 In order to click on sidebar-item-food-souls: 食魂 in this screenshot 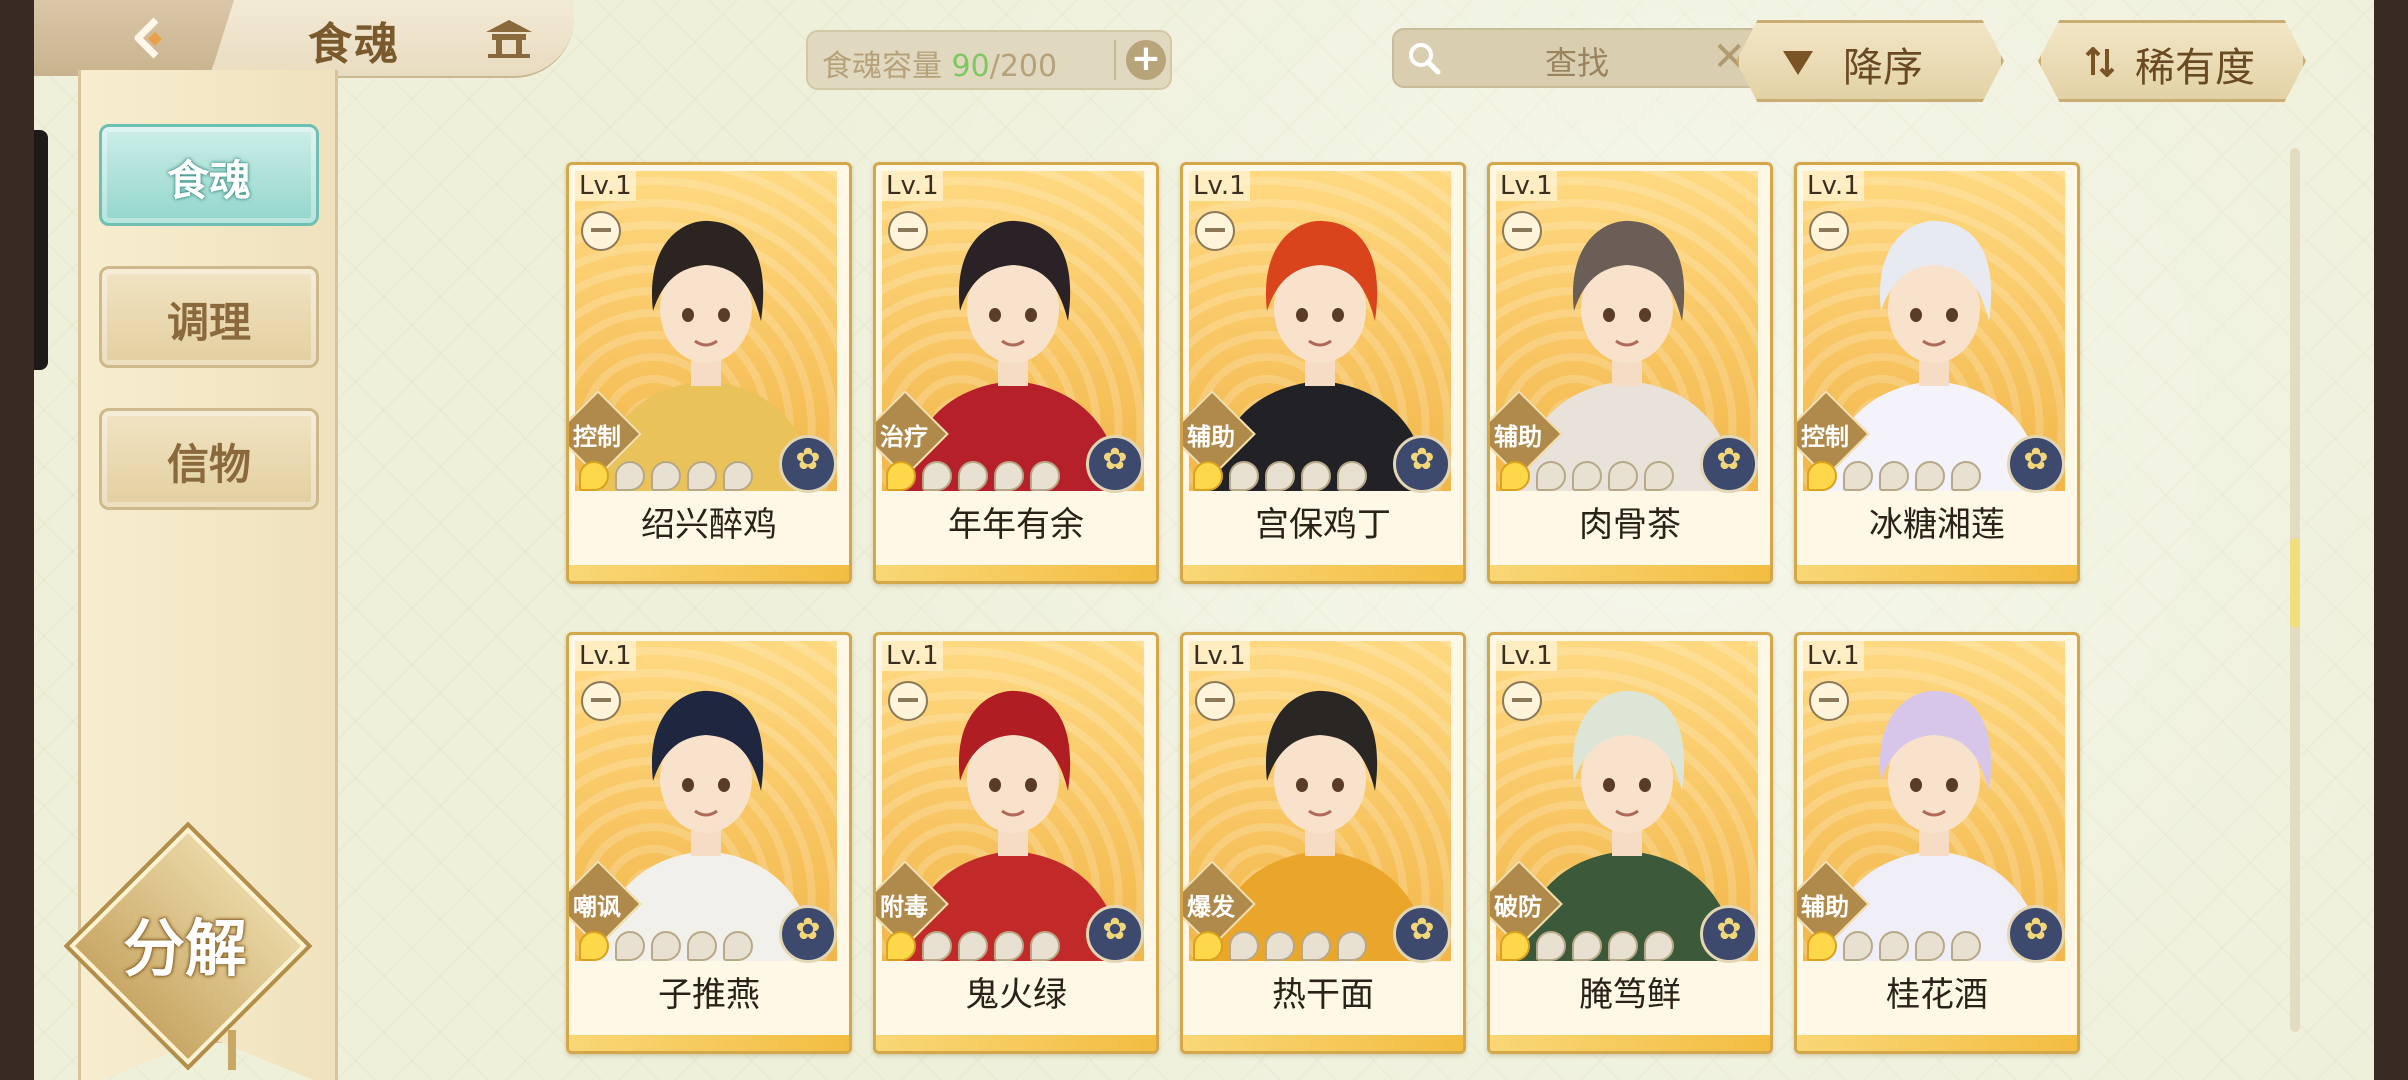, I will do `click(209, 175)`.